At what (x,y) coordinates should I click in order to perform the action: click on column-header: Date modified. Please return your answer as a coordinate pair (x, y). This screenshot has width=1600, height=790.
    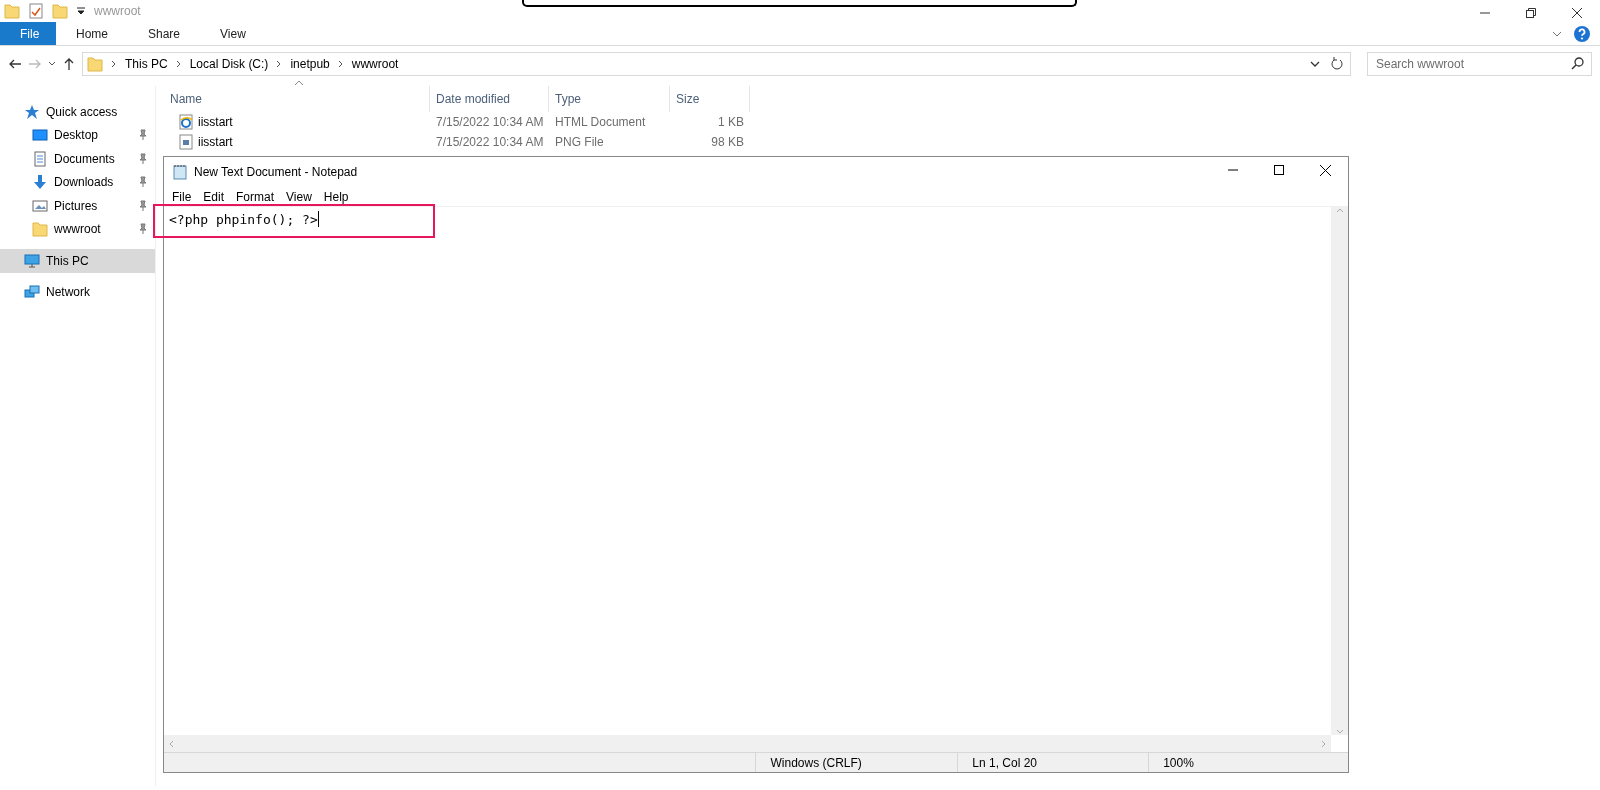
    Looking at the image, I should click on (489, 99).